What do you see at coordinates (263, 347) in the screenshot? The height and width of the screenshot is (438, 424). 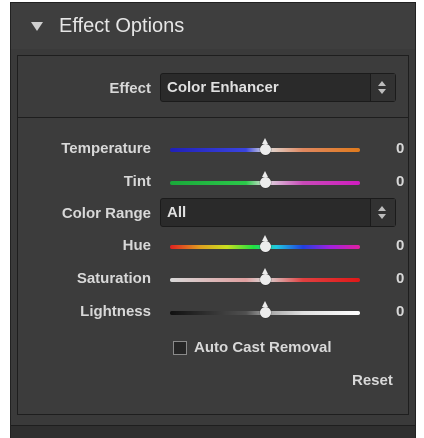 I see `auto-cast-removal-label: Auto Cast Removal` at bounding box center [263, 347].